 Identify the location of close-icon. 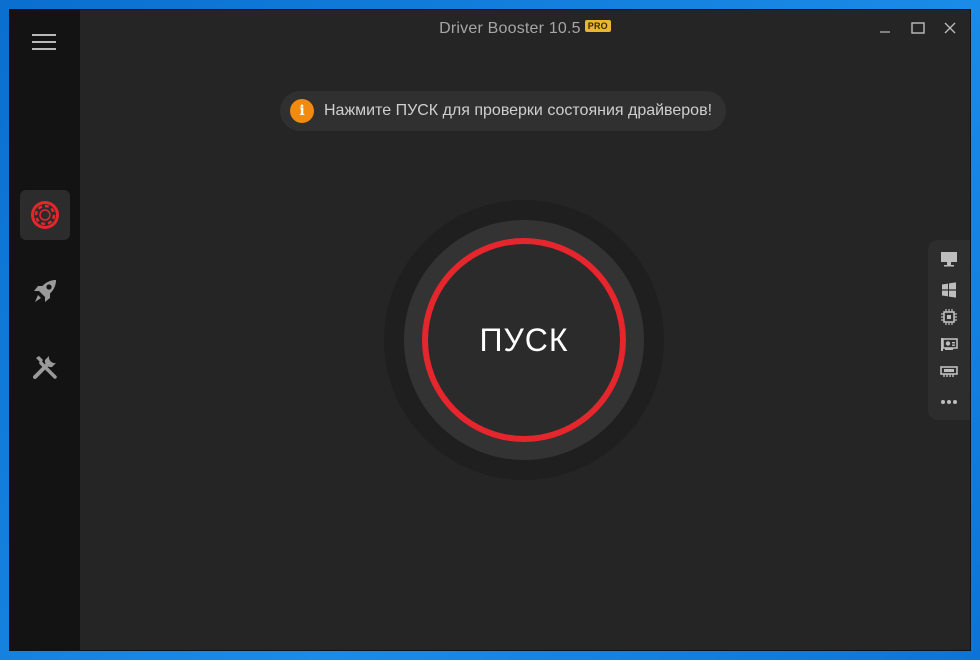
(950, 28).